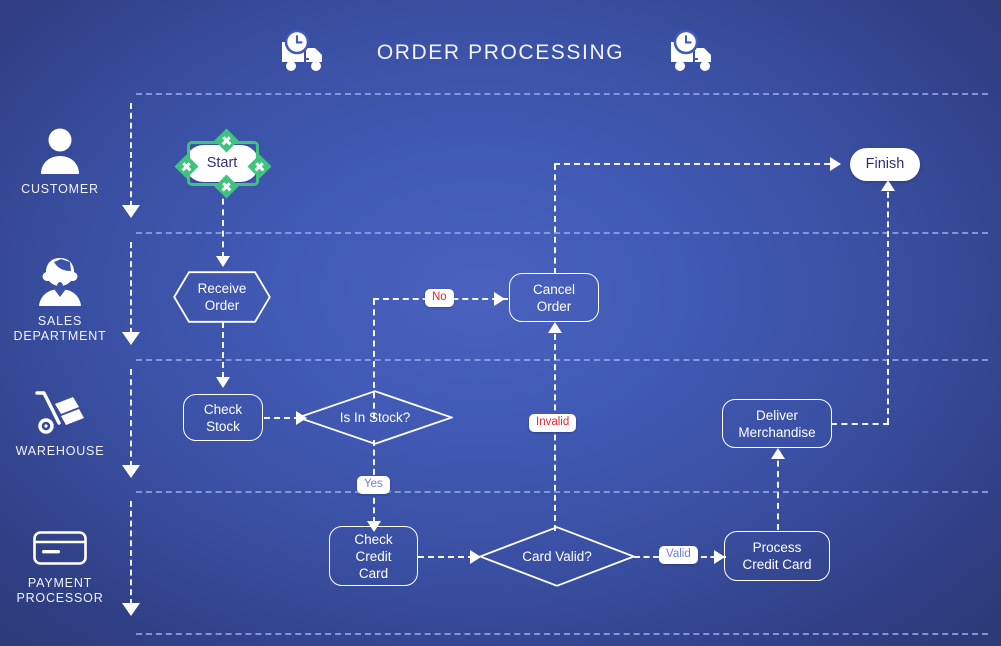  What do you see at coordinates (60, 590) in the screenshot?
I see `swimlane-label-payment: PAYMENT PROCESSOR` at bounding box center [60, 590].